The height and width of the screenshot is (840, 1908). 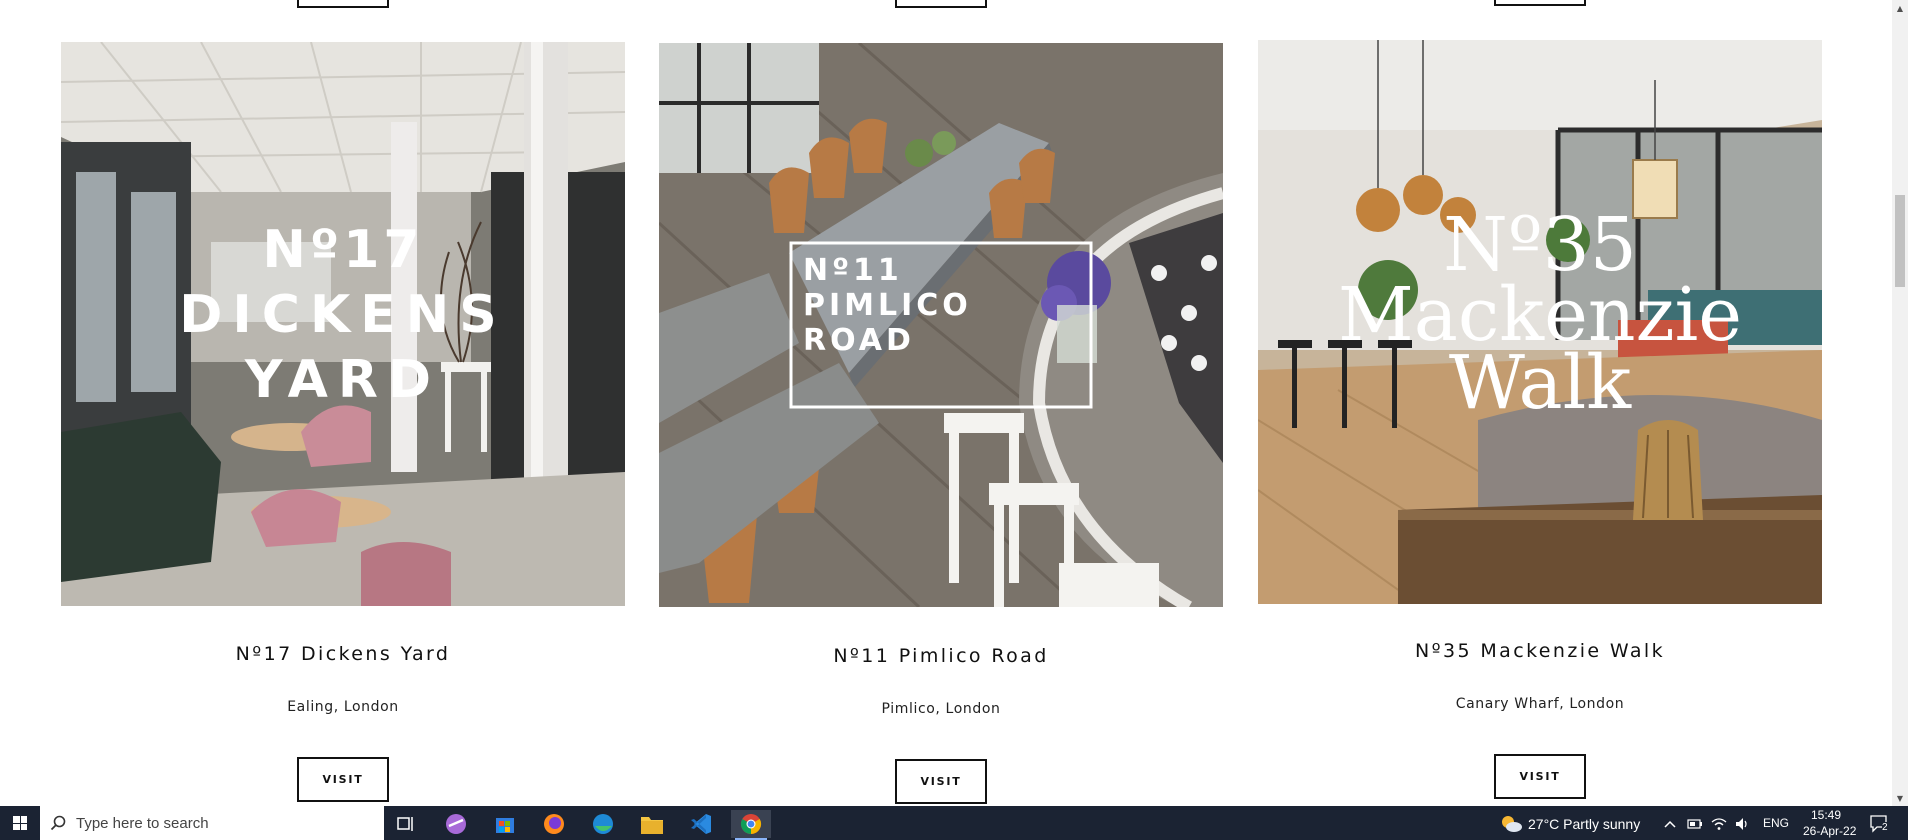 What do you see at coordinates (1540, 383) in the screenshot?
I see `overlay-line-3: Walk` at bounding box center [1540, 383].